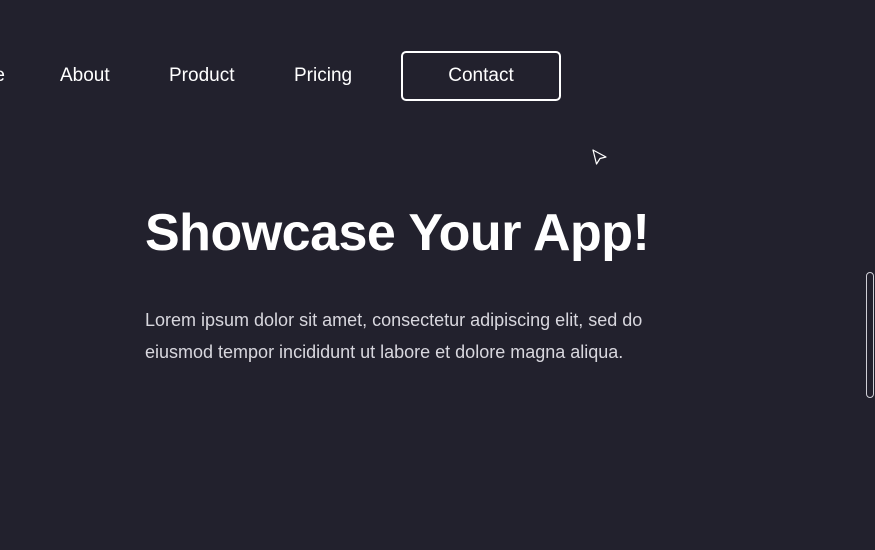 Image resolution: width=875 pixels, height=550 pixels. What do you see at coordinates (481, 76) in the screenshot?
I see `contact-button: Contact` at bounding box center [481, 76].